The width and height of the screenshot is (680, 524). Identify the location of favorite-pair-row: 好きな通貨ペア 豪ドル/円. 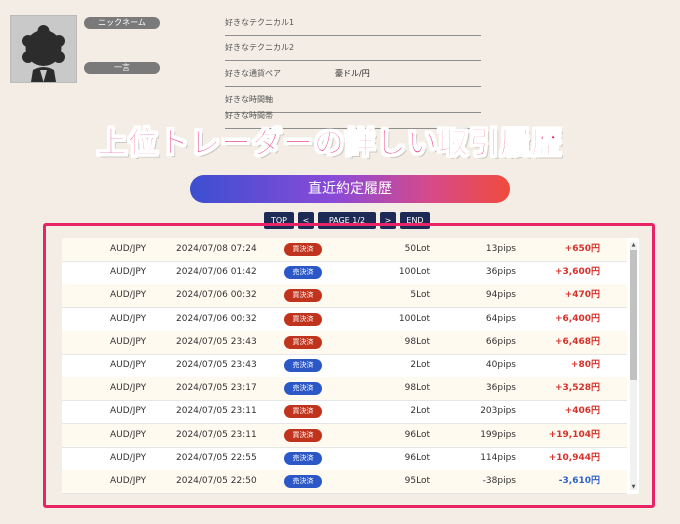
(353, 77).